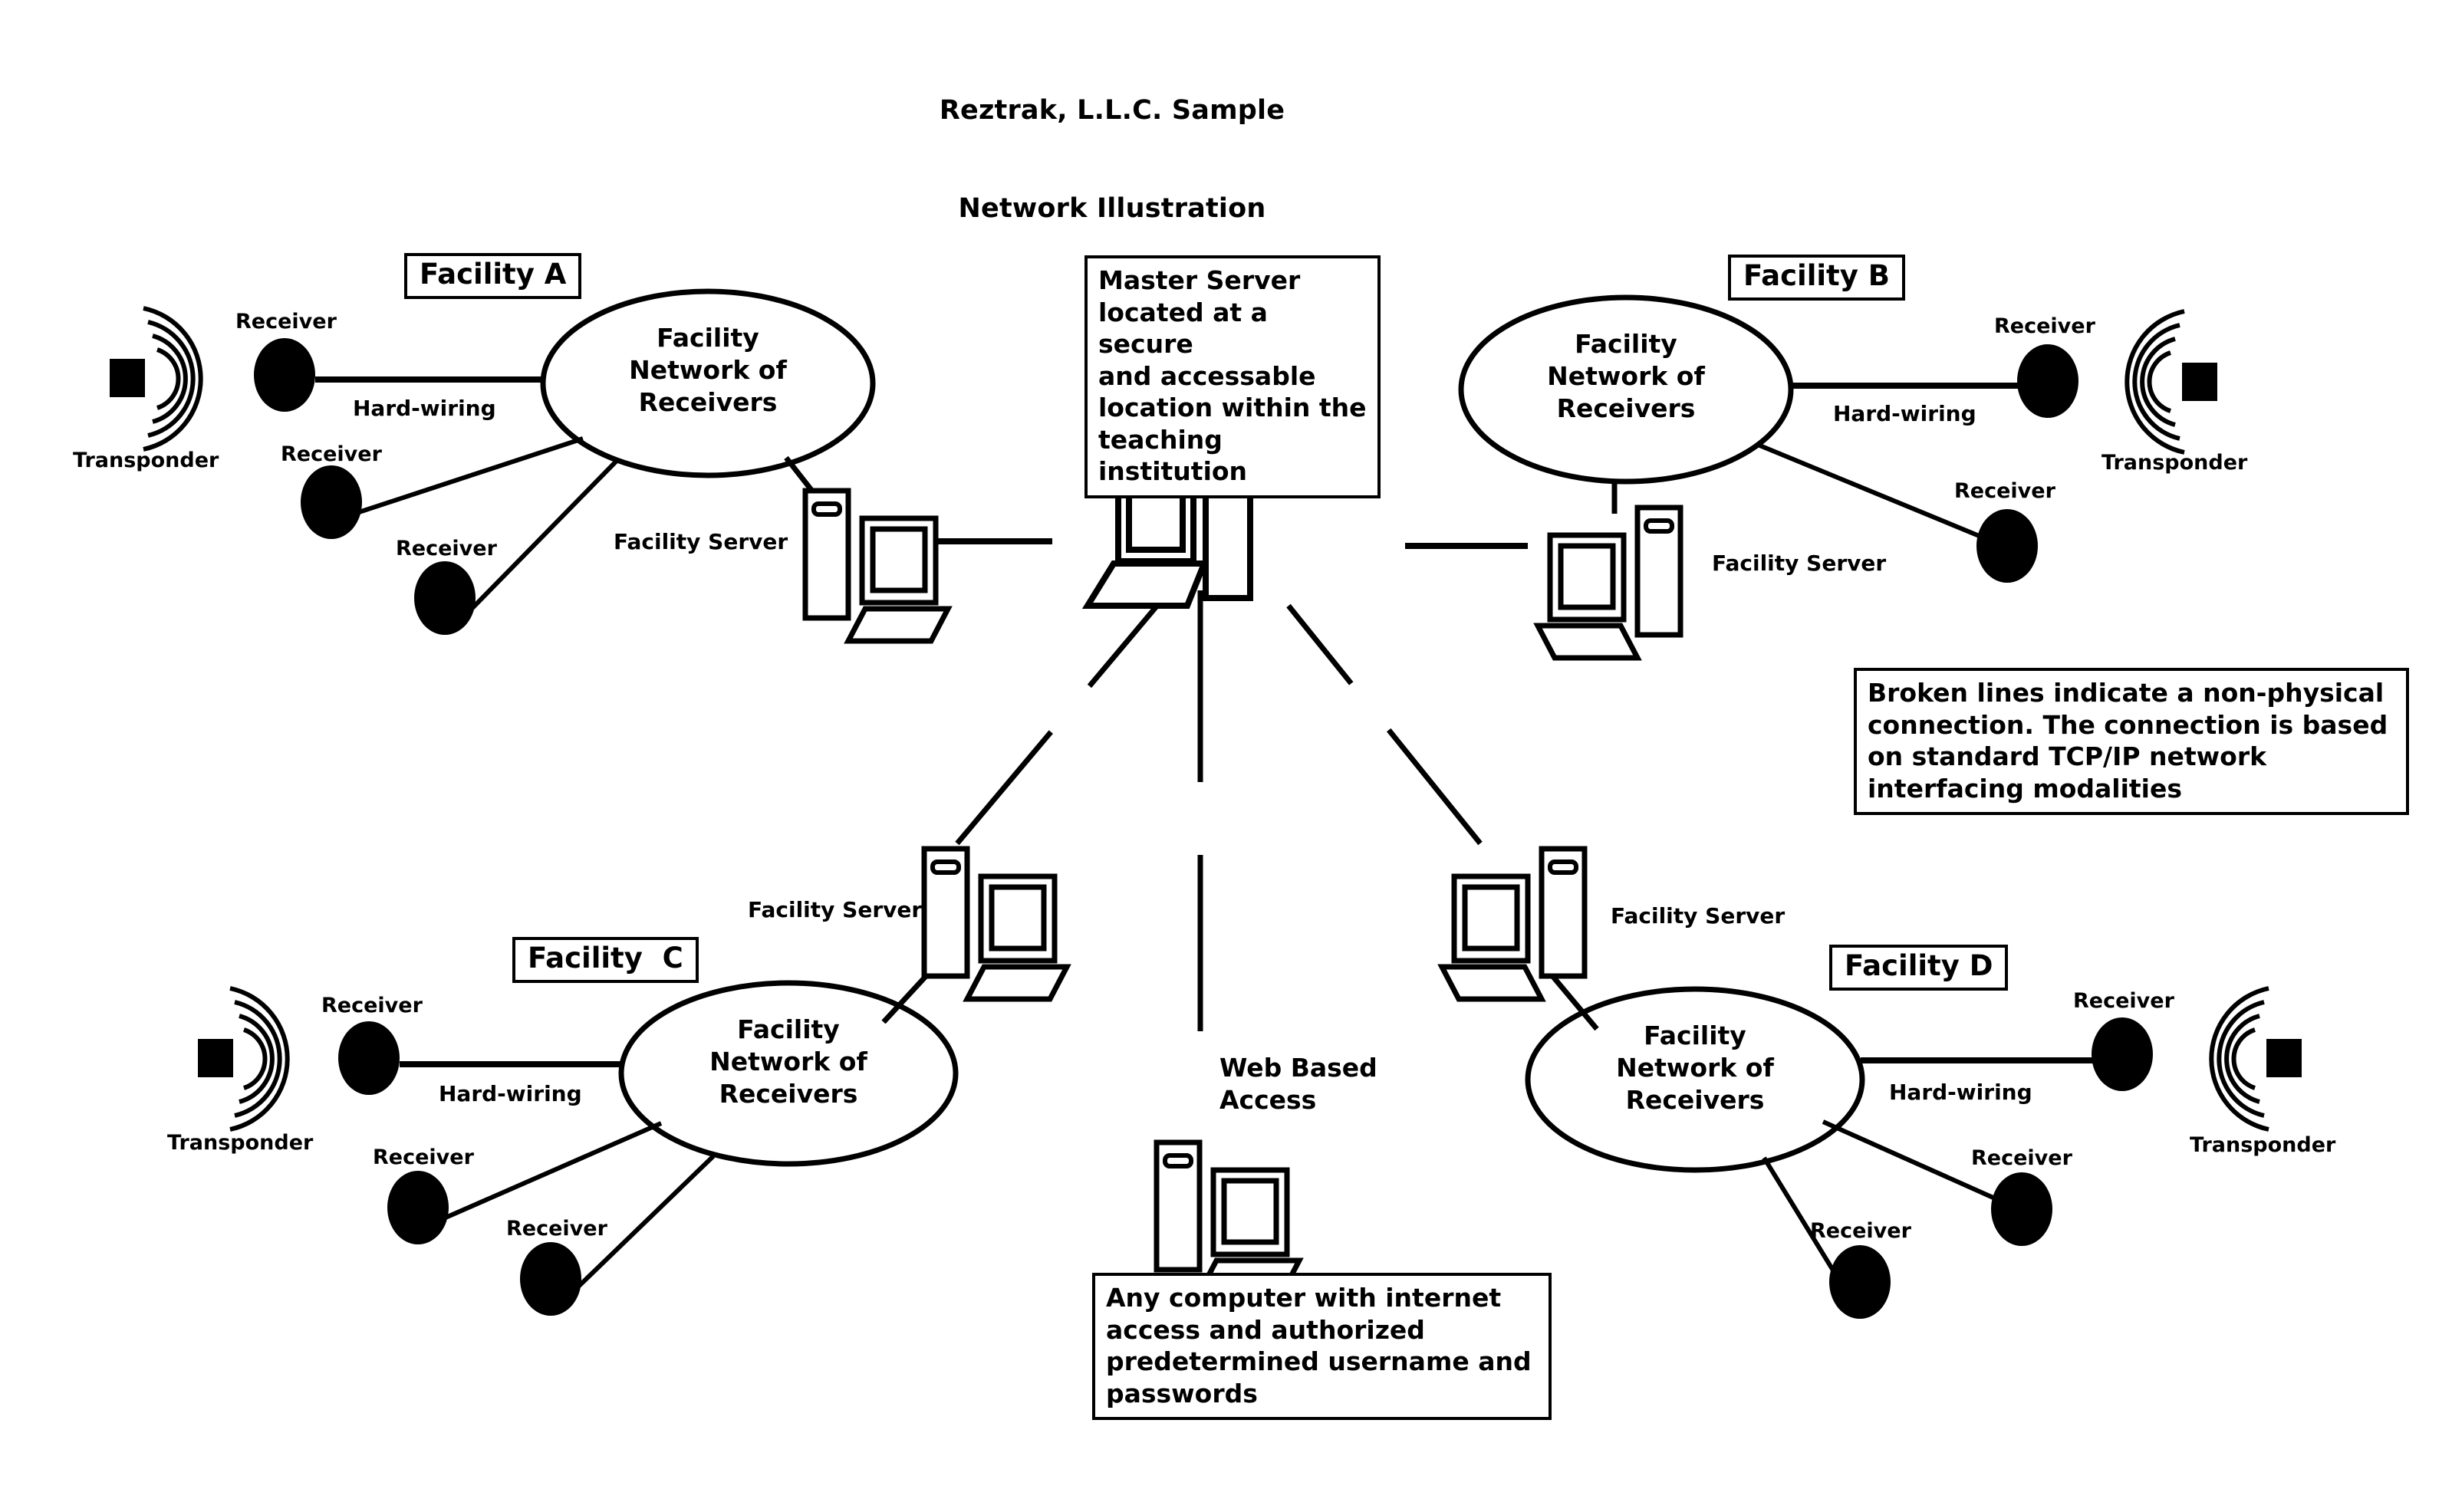 This screenshot has height=1512, width=2452. Describe the element at coordinates (172, 378) in the screenshot. I see `facility-a-transponder-waves-icon` at that location.